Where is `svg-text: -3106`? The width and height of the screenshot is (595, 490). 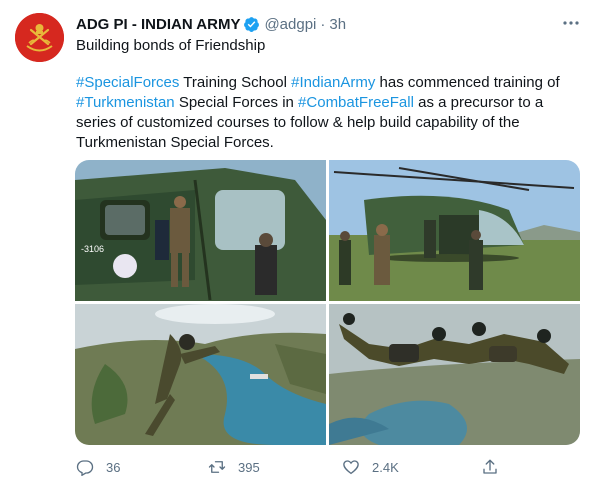
svg-text: -3106 is located at coordinates (92, 249).